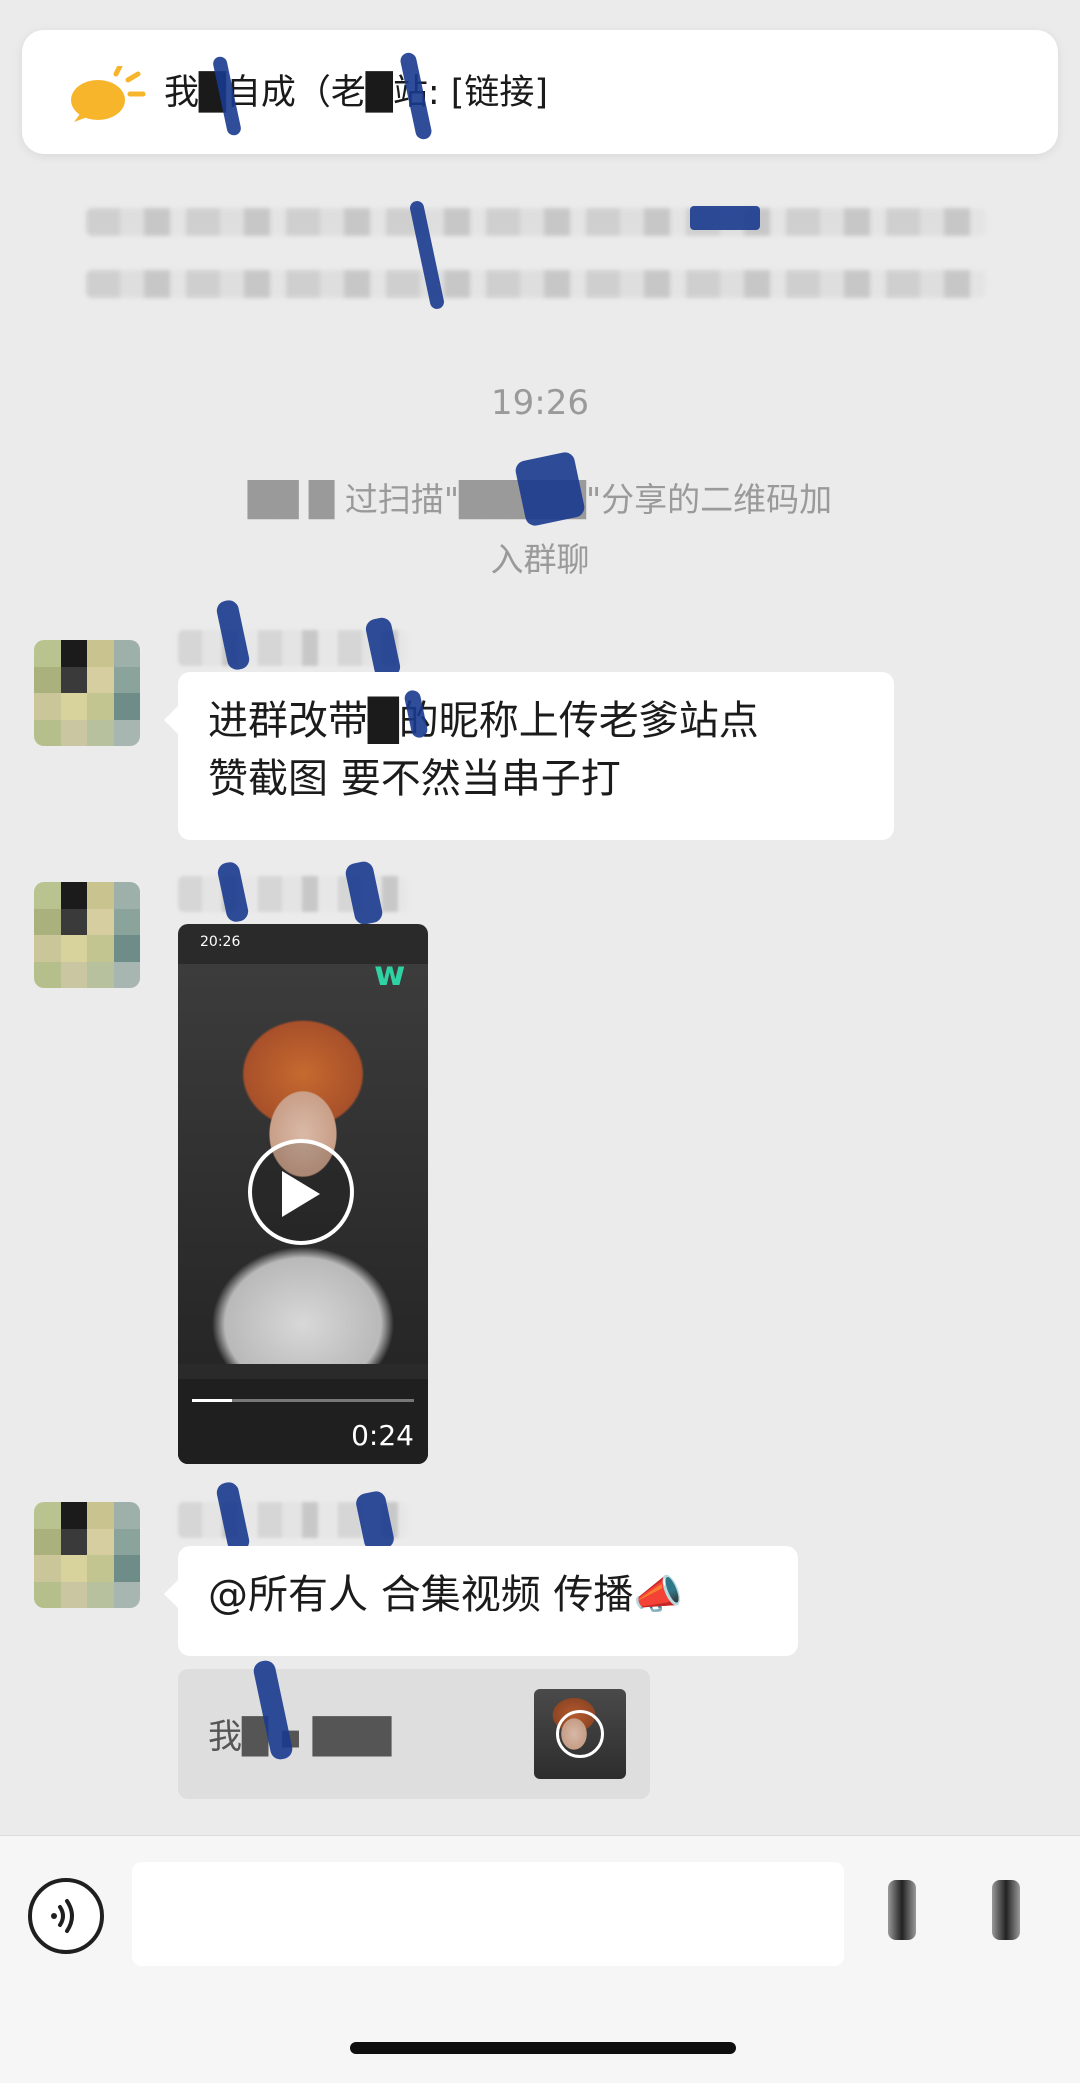  What do you see at coordinates (414, 779) in the screenshot?
I see `message-line: 赞截图 要不然当串子打` at bounding box center [414, 779].